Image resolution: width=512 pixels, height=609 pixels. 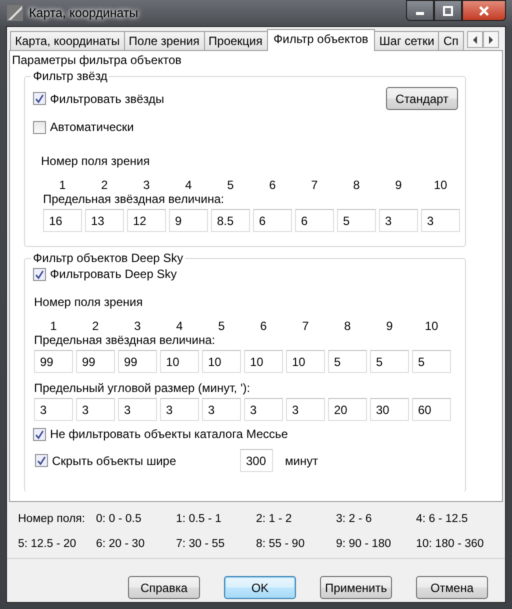 What do you see at coordinates (274, 520) in the screenshot?
I see `legend-item: 2: 1 - 2` at bounding box center [274, 520].